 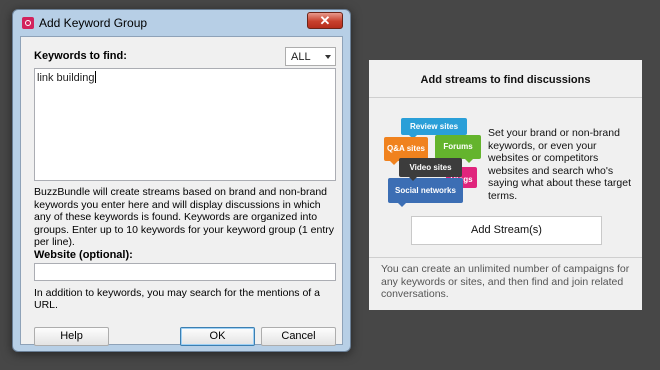 What do you see at coordinates (83, 255) in the screenshot?
I see `website-label: Website (optional):` at bounding box center [83, 255].